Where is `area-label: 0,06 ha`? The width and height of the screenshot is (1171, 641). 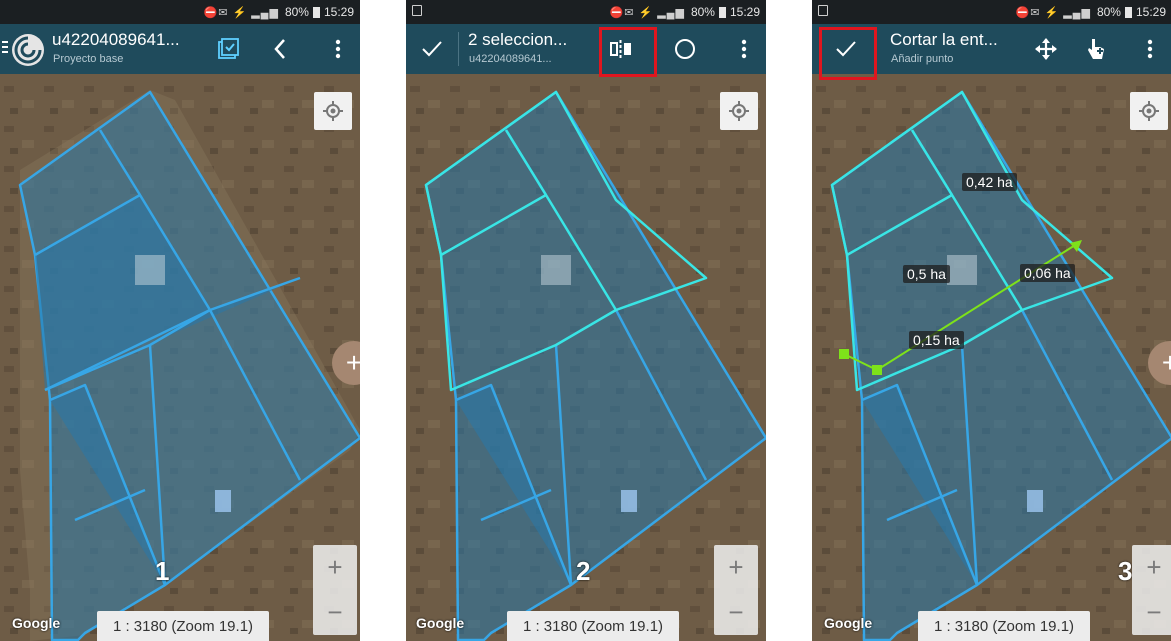 area-label: 0,06 ha is located at coordinates (1047, 273).